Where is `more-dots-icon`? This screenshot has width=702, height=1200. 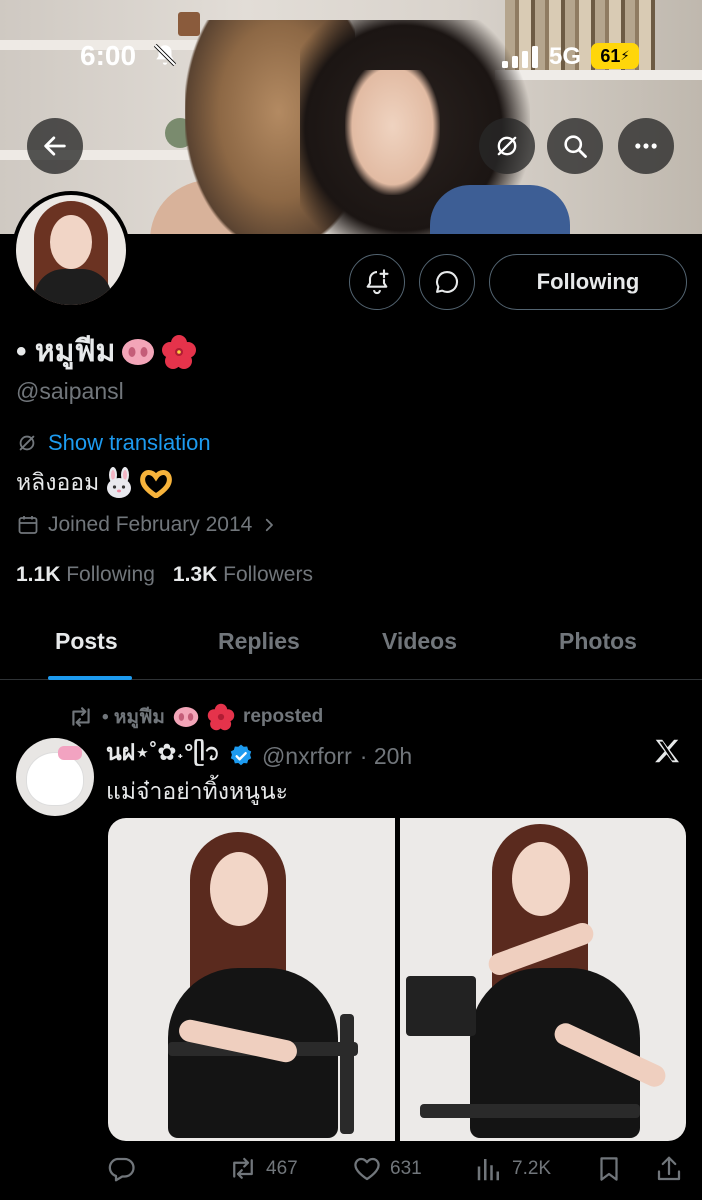 more-dots-icon is located at coordinates (646, 146).